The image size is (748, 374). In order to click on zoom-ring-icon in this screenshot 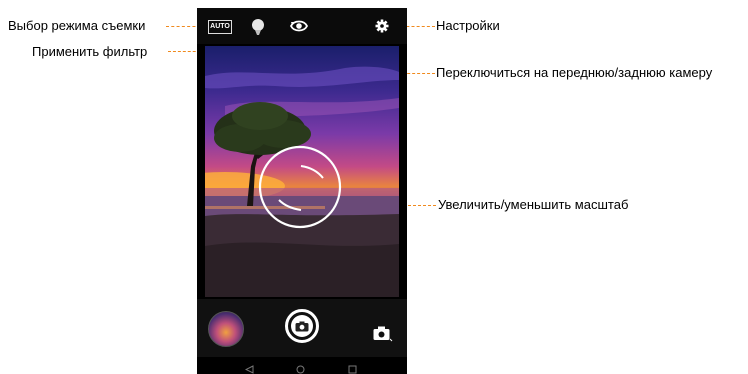, I will do `click(300, 189)`.